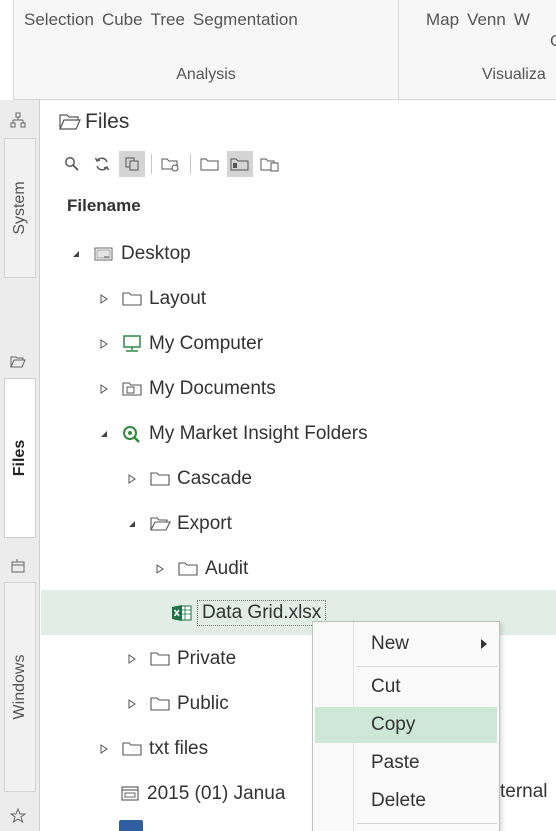  I want to click on folder-details-icon, so click(269, 165).